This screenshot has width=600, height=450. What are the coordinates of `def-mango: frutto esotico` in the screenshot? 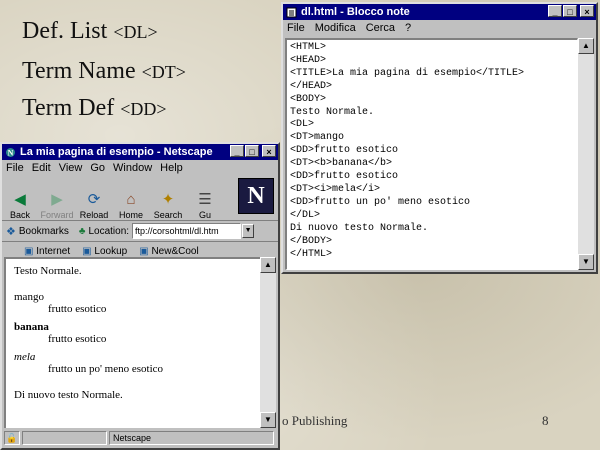 It's located at (77, 309).